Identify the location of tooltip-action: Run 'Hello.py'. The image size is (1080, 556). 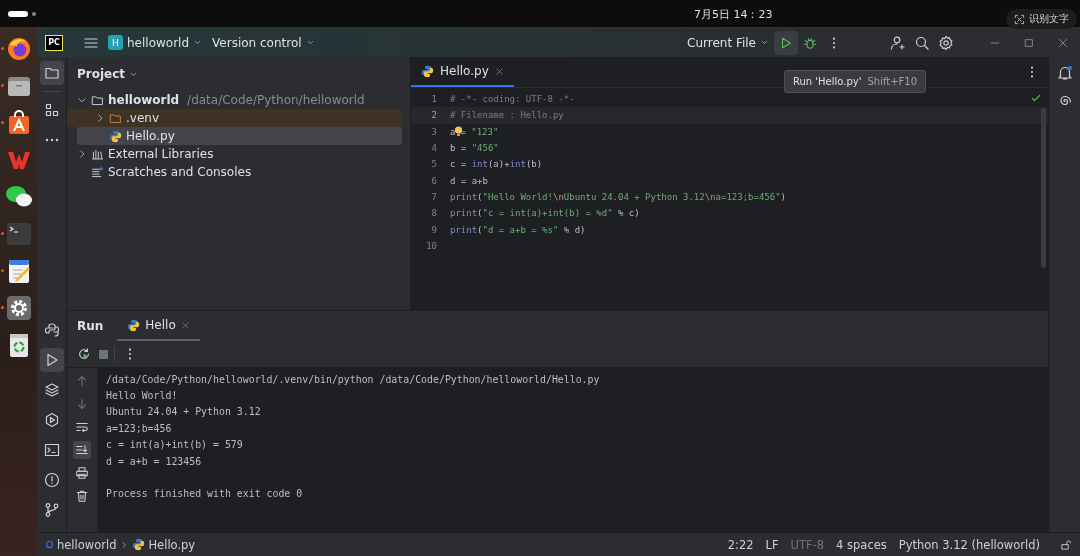
(827, 81).